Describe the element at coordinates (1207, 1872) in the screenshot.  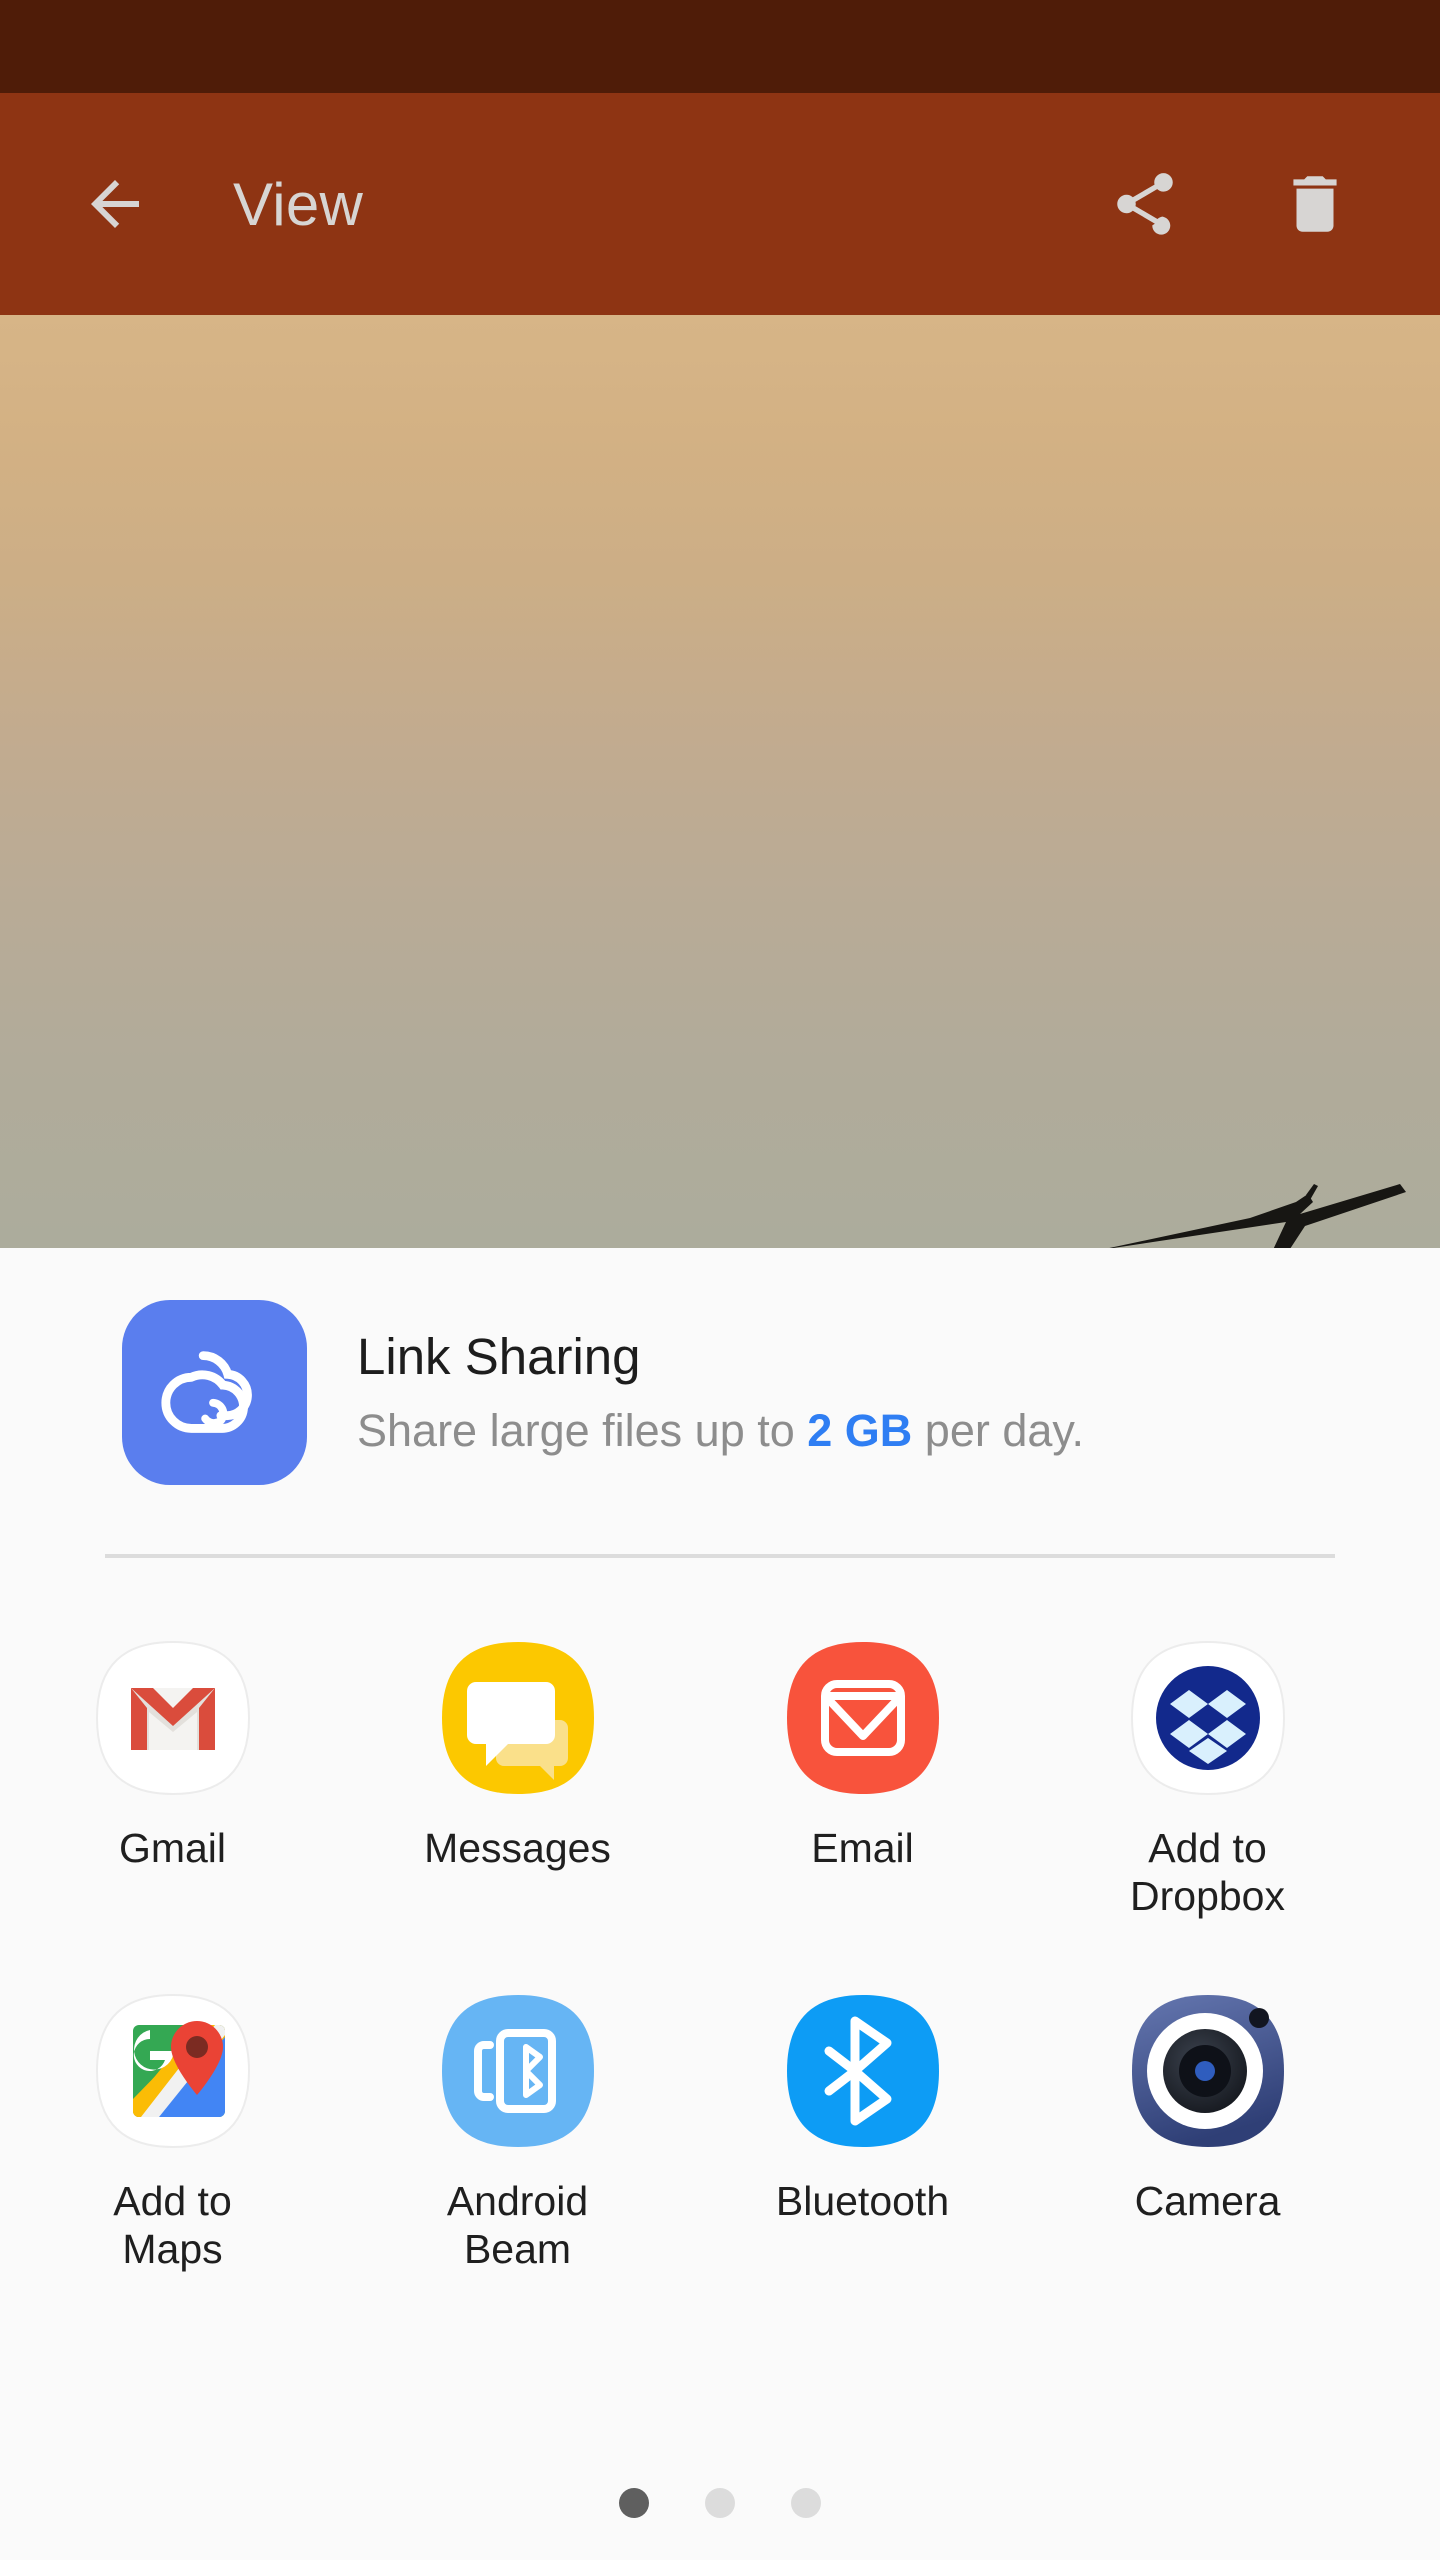
I see `share-target-label: Add to Dropbox` at that location.